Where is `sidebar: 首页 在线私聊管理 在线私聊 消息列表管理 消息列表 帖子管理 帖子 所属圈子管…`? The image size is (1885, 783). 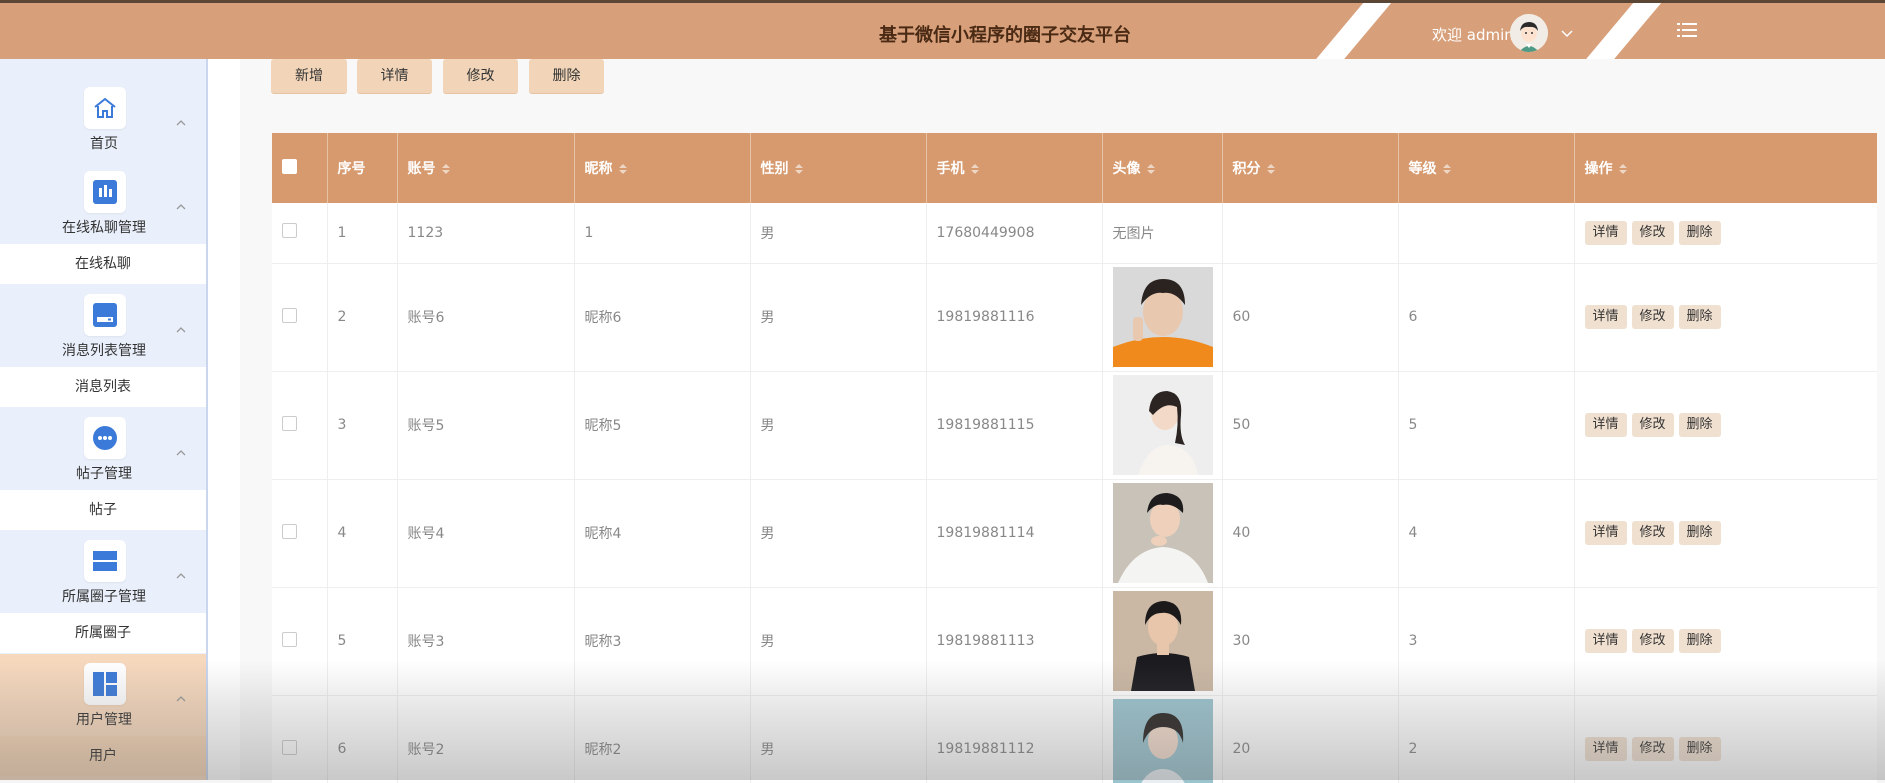
sidebar: 首页 在线私聊管理 在线私聊 消息列表管理 消息列表 帖子管理 帖子 所属圈子管… is located at coordinates (104, 419).